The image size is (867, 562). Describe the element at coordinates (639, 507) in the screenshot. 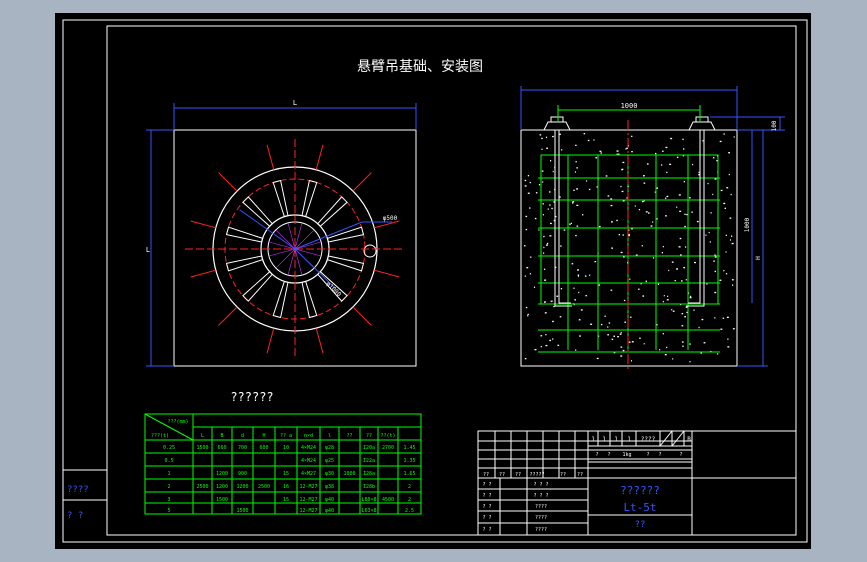

I see `drawing-model: Lt-5t` at that location.